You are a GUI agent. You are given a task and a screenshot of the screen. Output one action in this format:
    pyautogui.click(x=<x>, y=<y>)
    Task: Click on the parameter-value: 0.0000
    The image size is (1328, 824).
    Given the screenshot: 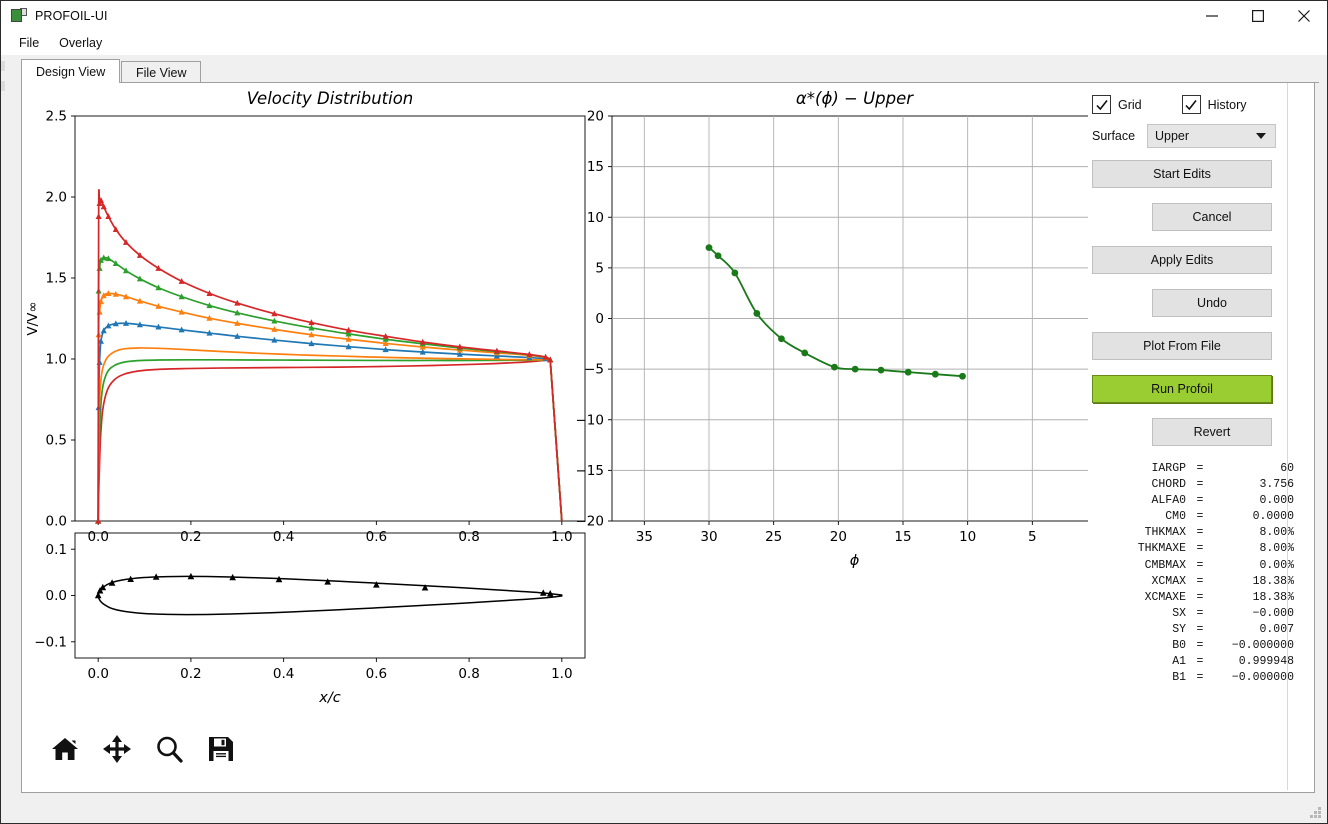 What is the action you would take?
    pyautogui.click(x=1273, y=517)
    